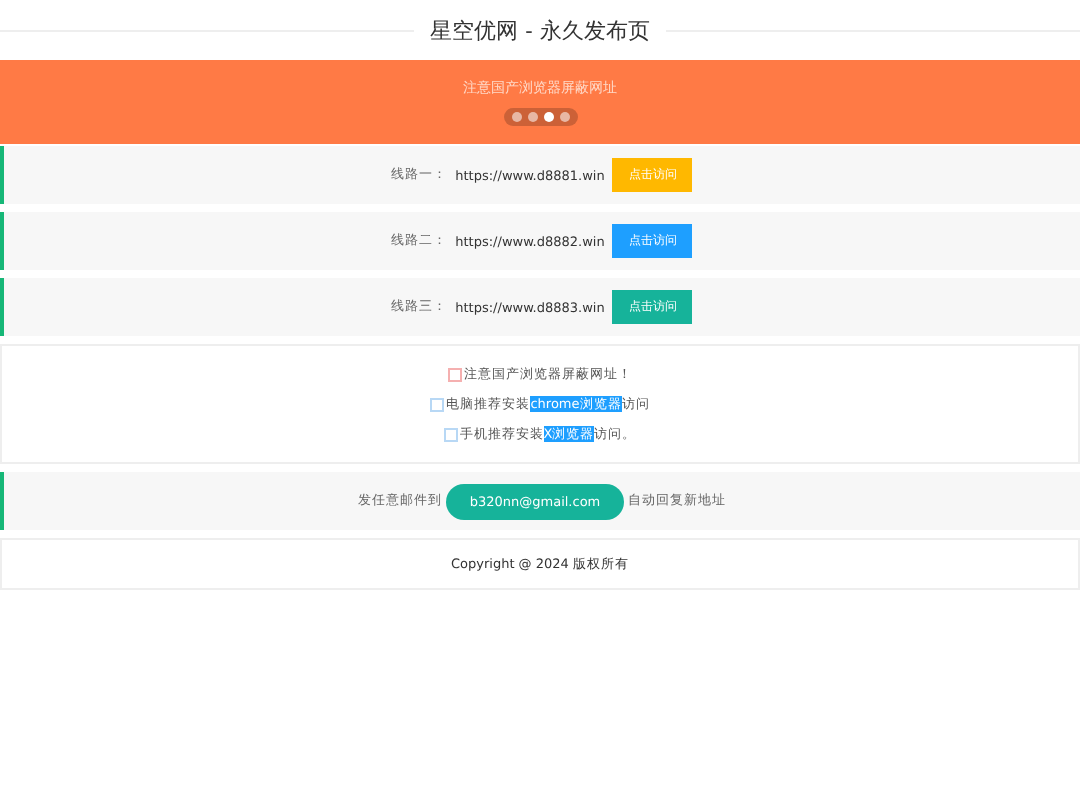  What do you see at coordinates (540, 30) in the screenshot?
I see `page-title: 星空优网 - 永久发布页` at bounding box center [540, 30].